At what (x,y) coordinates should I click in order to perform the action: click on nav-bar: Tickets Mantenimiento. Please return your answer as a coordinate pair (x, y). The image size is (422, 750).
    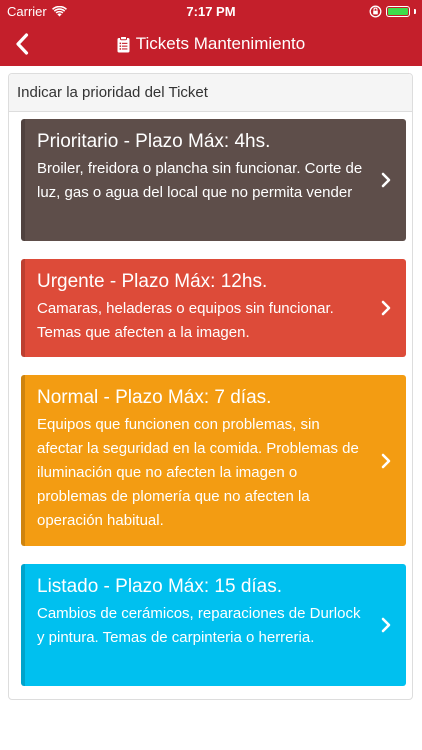
    Looking at the image, I should click on (211, 44).